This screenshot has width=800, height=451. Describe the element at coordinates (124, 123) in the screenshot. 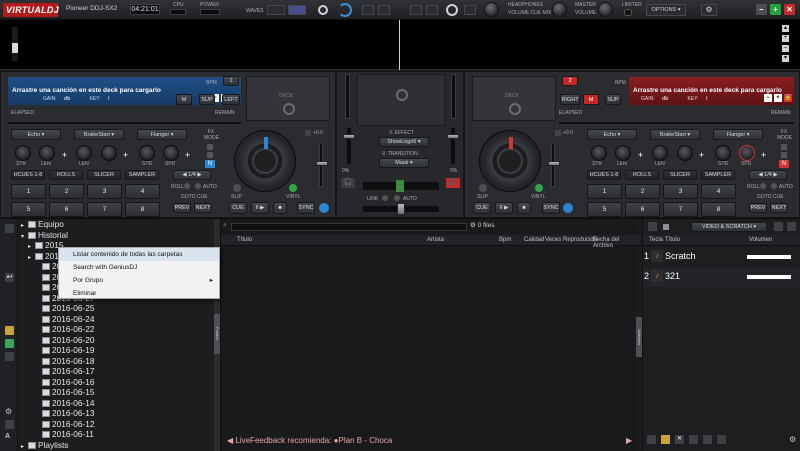

I see `deck-left-progress` at that location.